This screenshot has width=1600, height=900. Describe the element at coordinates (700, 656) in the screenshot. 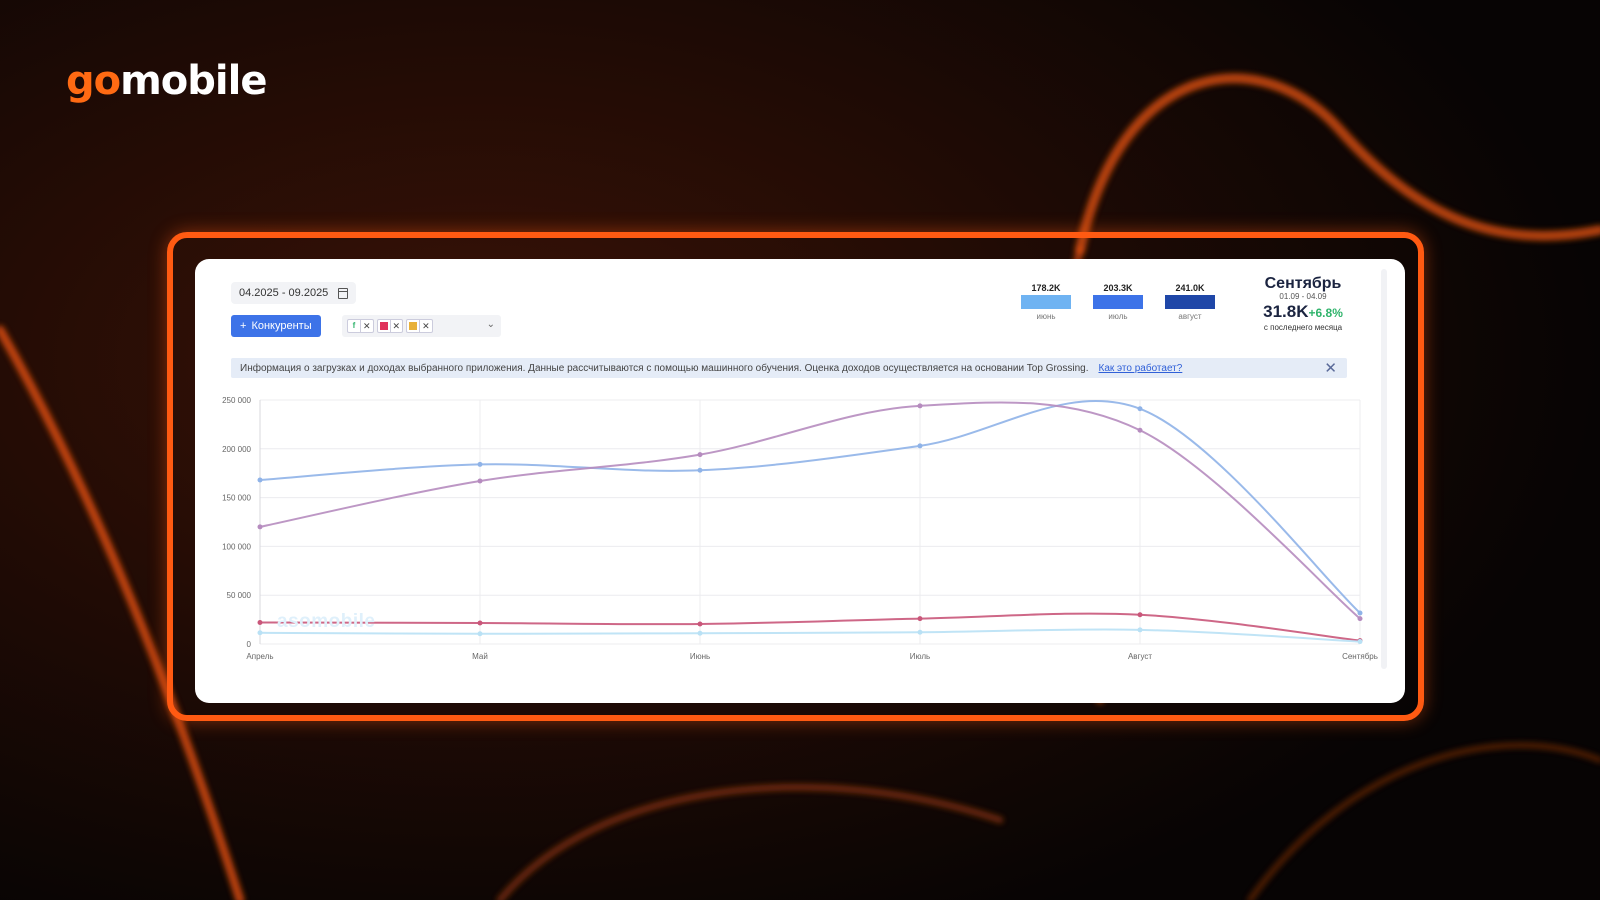

I see `x-tick-label: Июнь` at that location.